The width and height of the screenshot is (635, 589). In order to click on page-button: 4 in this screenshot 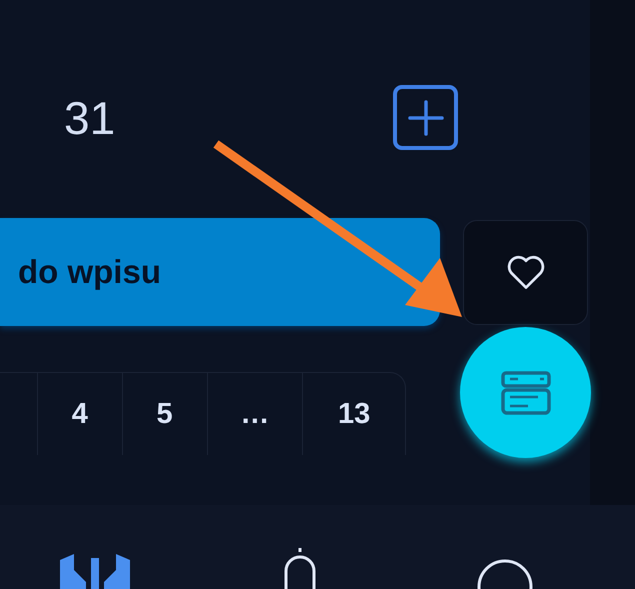, I will do `click(80, 414)`.